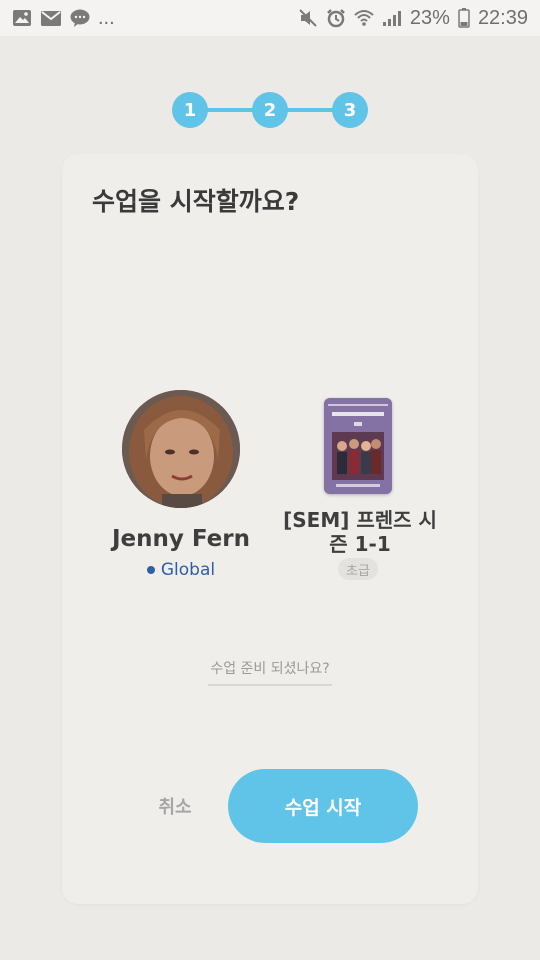  Describe the element at coordinates (336, 18) in the screenshot. I see `alarm-icon` at that location.